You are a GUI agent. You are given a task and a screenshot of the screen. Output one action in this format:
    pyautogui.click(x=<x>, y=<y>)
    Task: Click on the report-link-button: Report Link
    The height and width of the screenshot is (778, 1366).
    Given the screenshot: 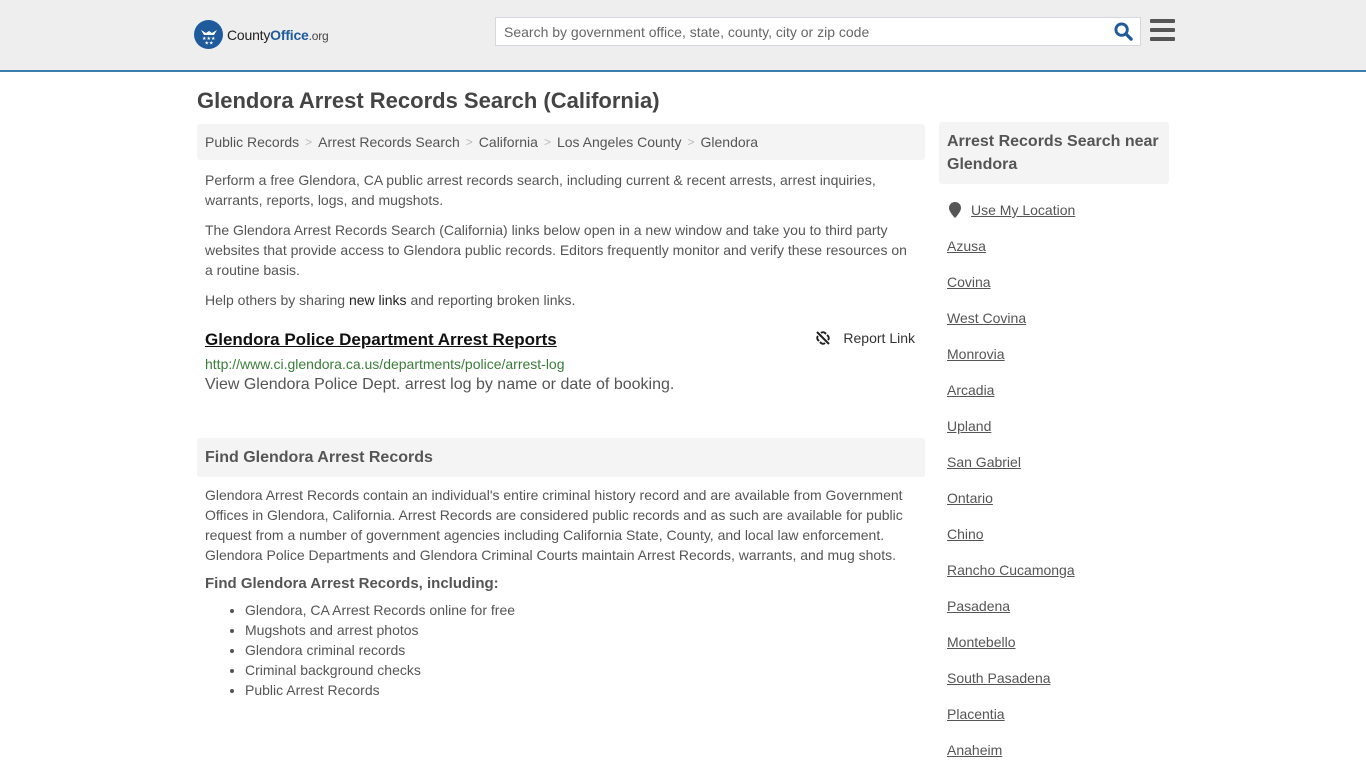 What is the action you would take?
    pyautogui.click(x=865, y=338)
    